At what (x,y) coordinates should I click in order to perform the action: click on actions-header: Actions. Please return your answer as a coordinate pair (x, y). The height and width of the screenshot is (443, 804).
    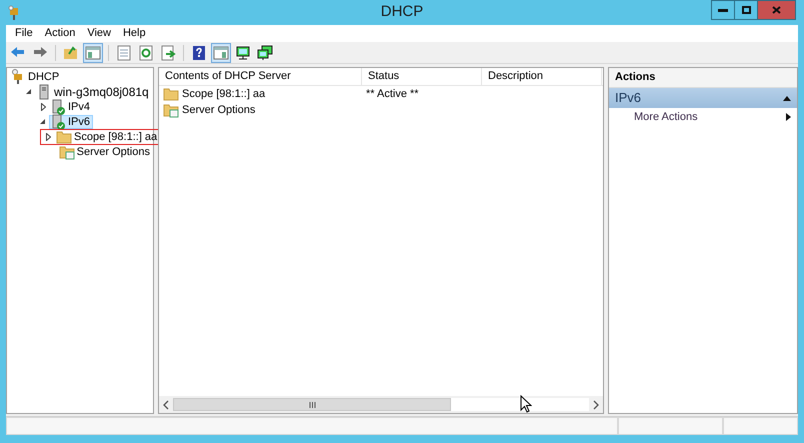
    Looking at the image, I should click on (703, 78).